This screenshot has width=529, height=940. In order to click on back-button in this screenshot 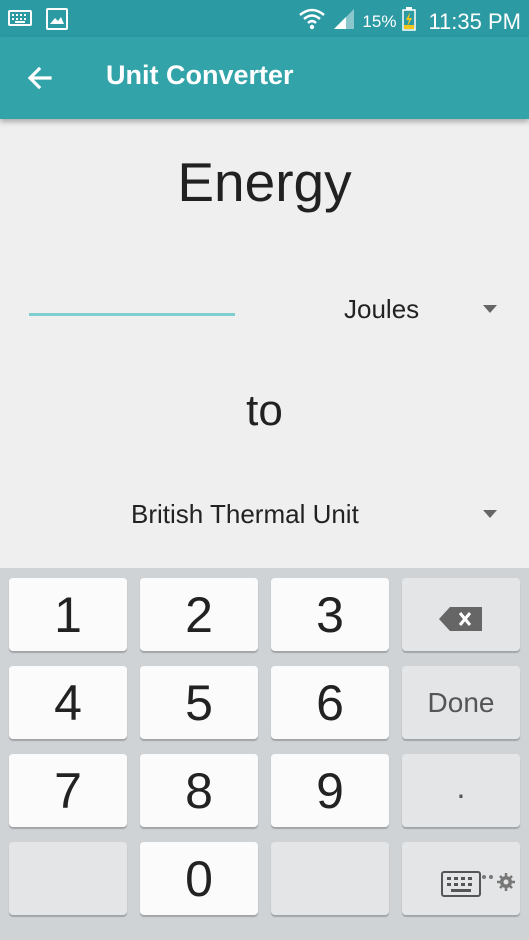, I will do `click(41, 78)`.